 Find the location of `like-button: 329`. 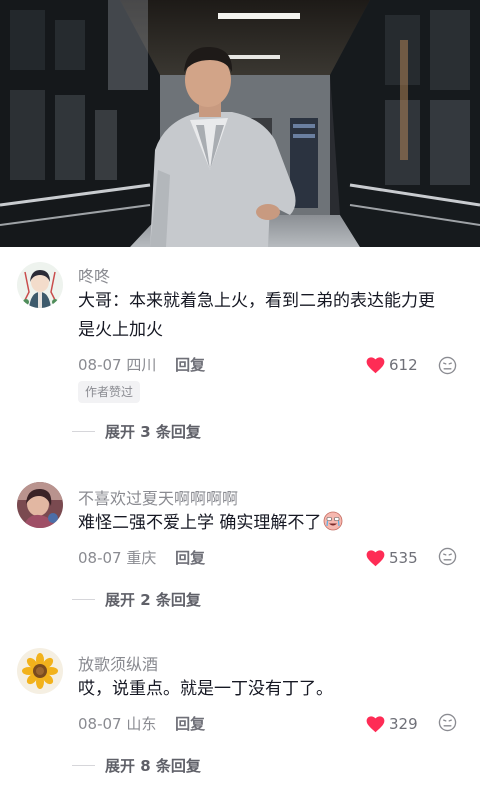

like-button: 329 is located at coordinates (392, 724).